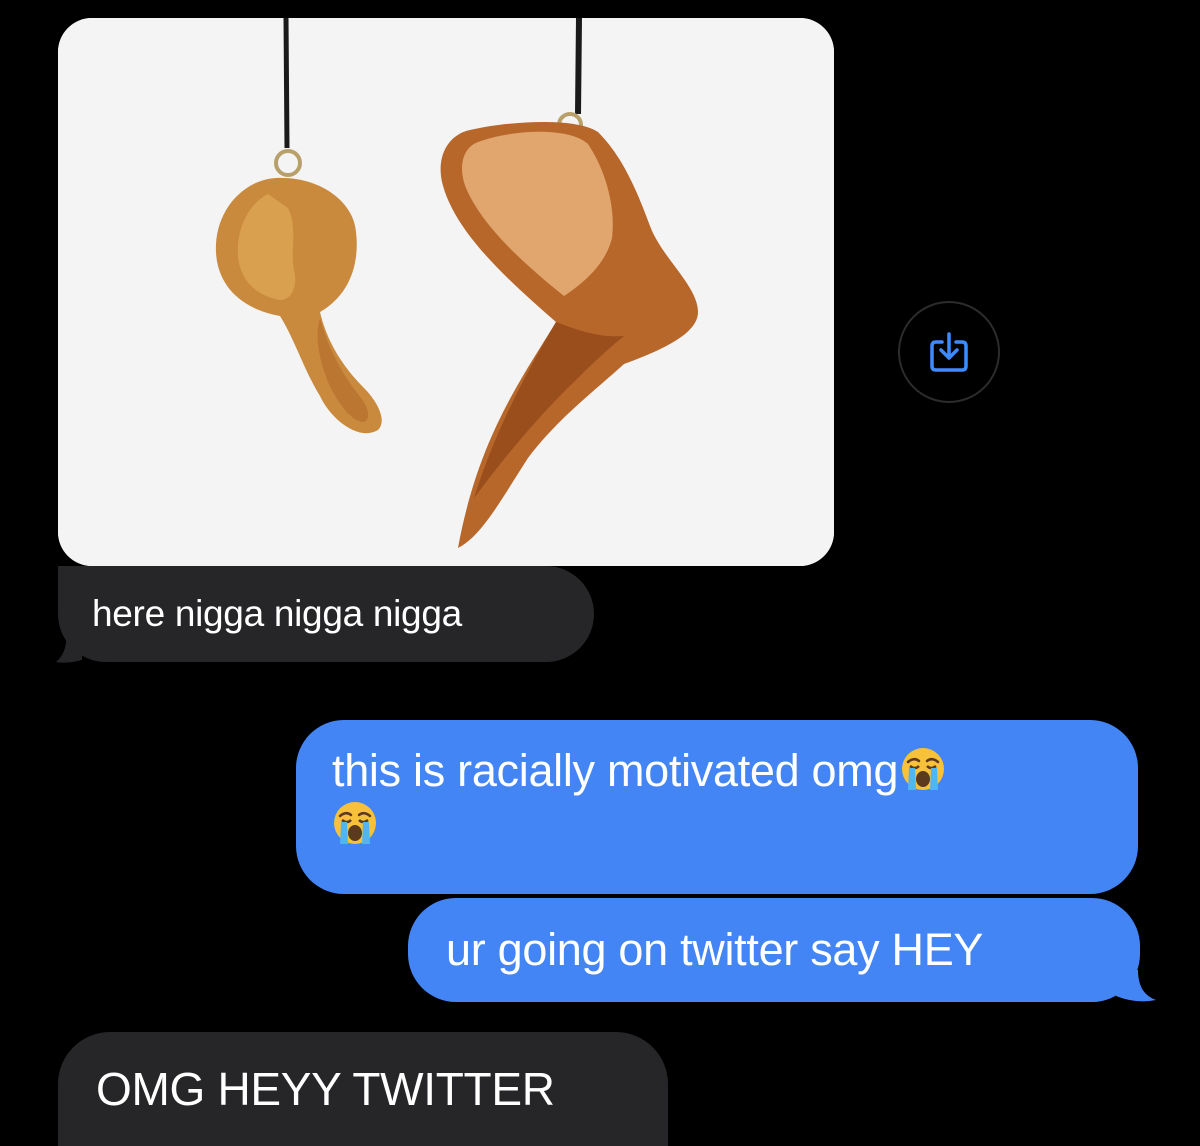 The width and height of the screenshot is (1200, 1146). I want to click on message-text: ur going on twitter say HEY, so click(715, 949).